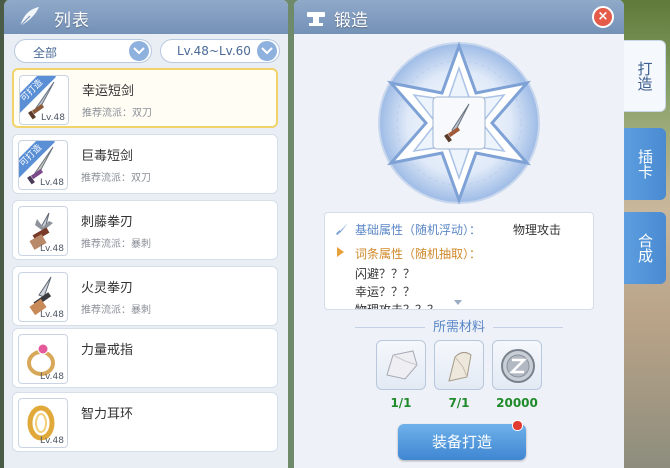  I want to click on forge-emblem, so click(459, 123).